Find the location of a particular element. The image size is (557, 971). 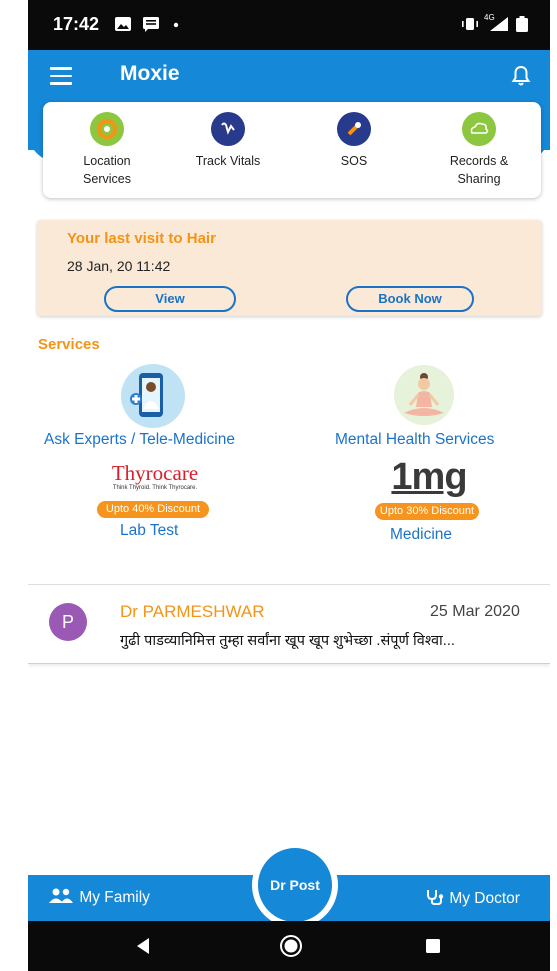

dr-post-button: Dr Post is located at coordinates (295, 885).